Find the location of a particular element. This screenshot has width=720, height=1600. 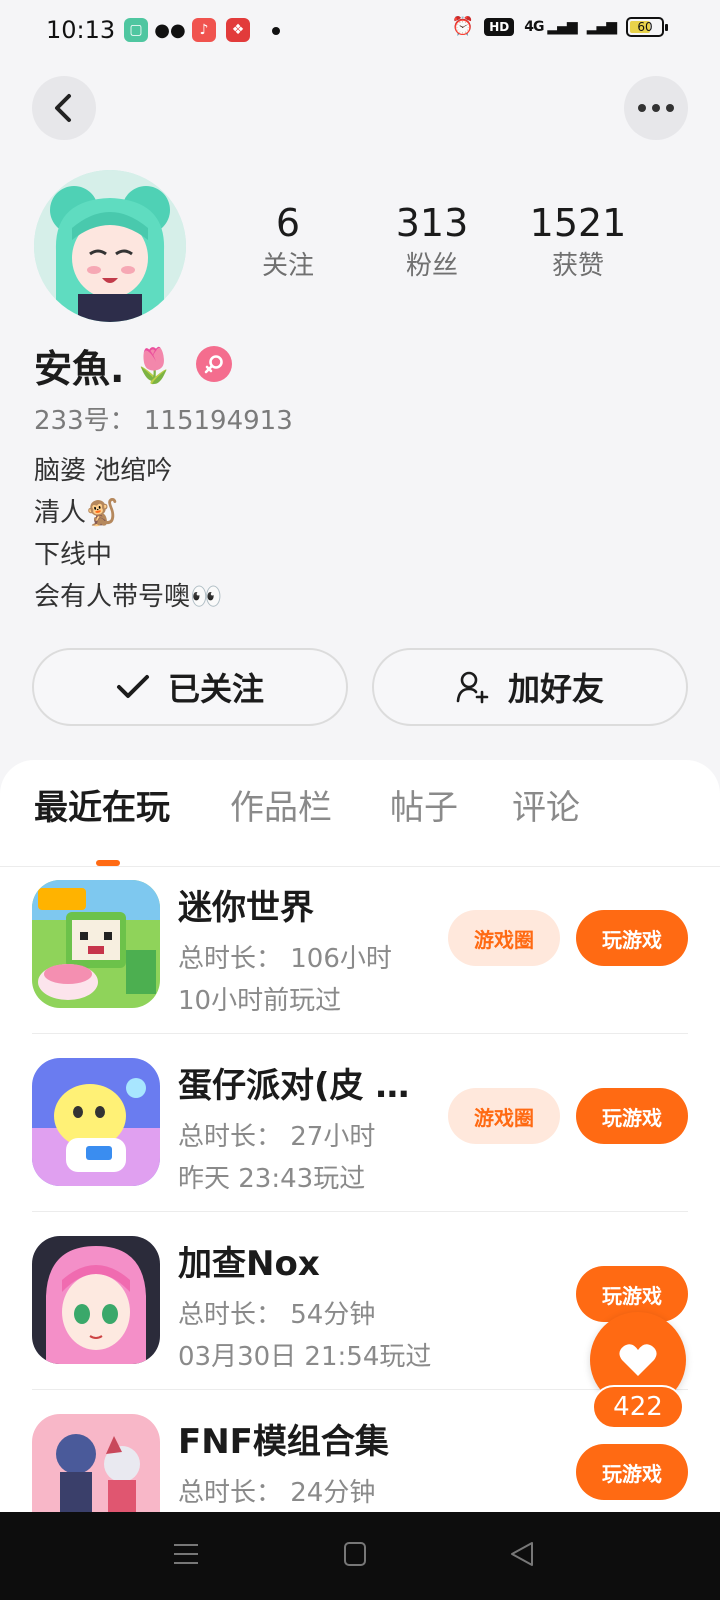

eggy-party-icon is located at coordinates (96, 1122).